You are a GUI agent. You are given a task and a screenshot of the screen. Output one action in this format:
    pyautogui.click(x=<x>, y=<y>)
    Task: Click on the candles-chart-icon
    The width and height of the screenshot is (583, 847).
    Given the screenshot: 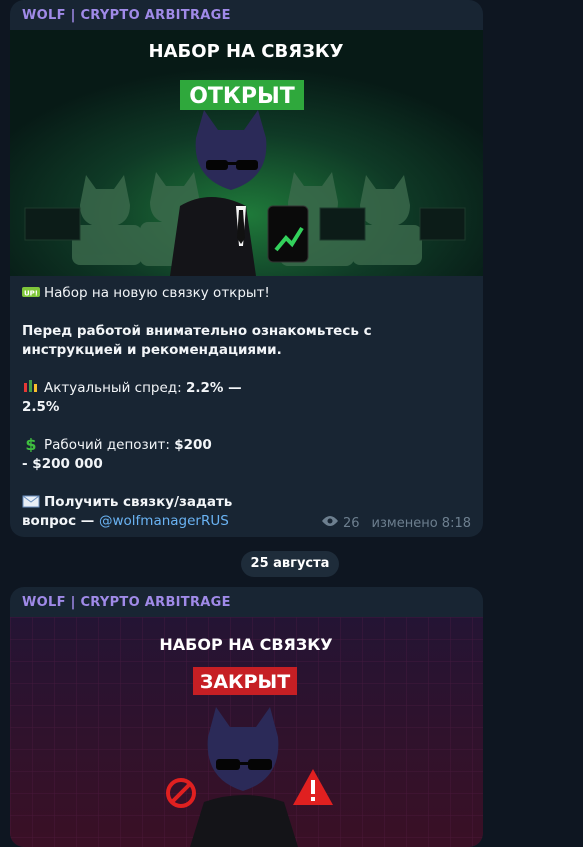 What is the action you would take?
    pyautogui.click(x=31, y=387)
    